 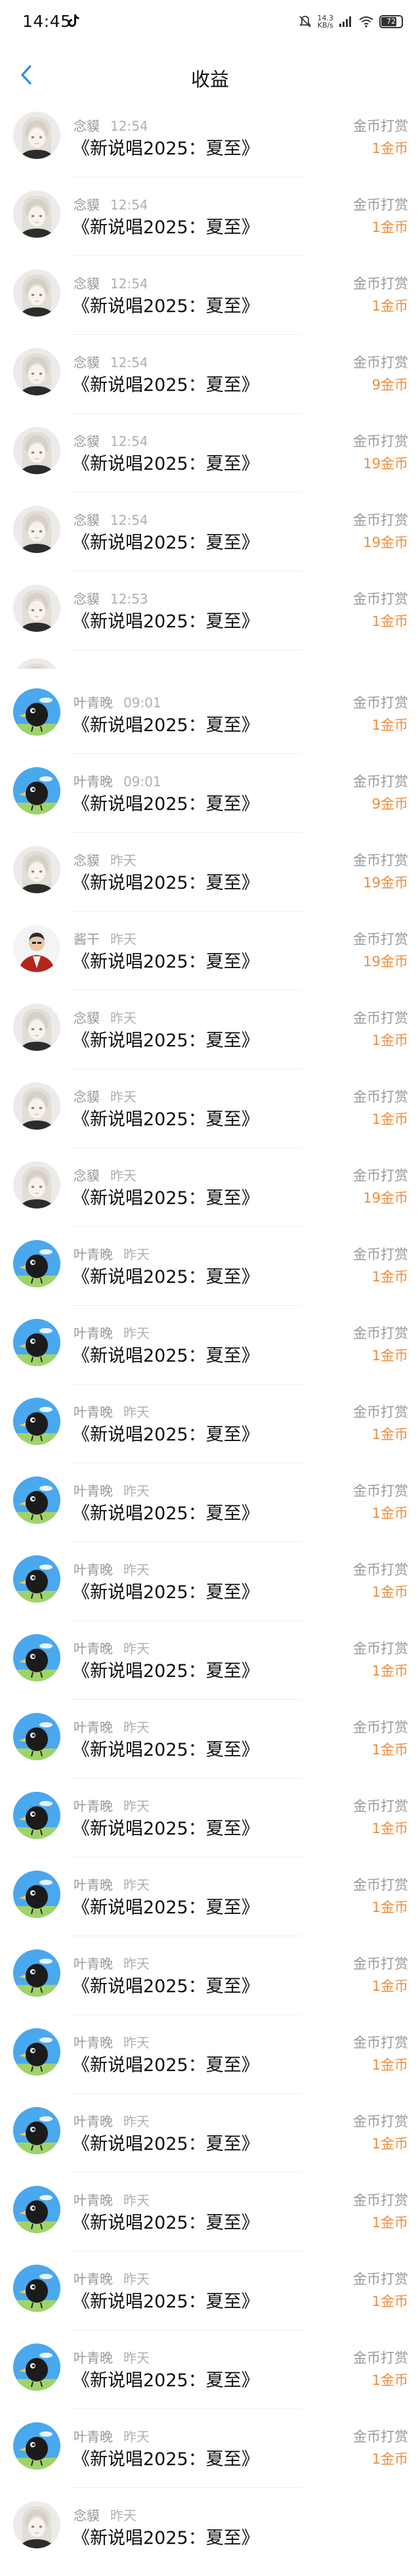 I want to click on list-item: 酱干 昨天 《新说唱2025：夏至》 金币打赏 19金币, so click(x=210, y=951).